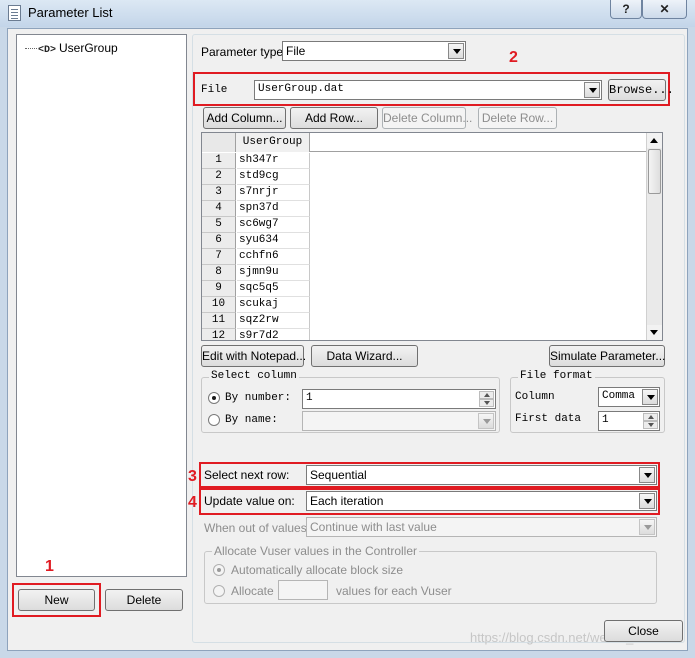 The width and height of the screenshot is (695, 658). Describe the element at coordinates (605, 420) in the screenshot. I see `first-data-value: 1` at that location.